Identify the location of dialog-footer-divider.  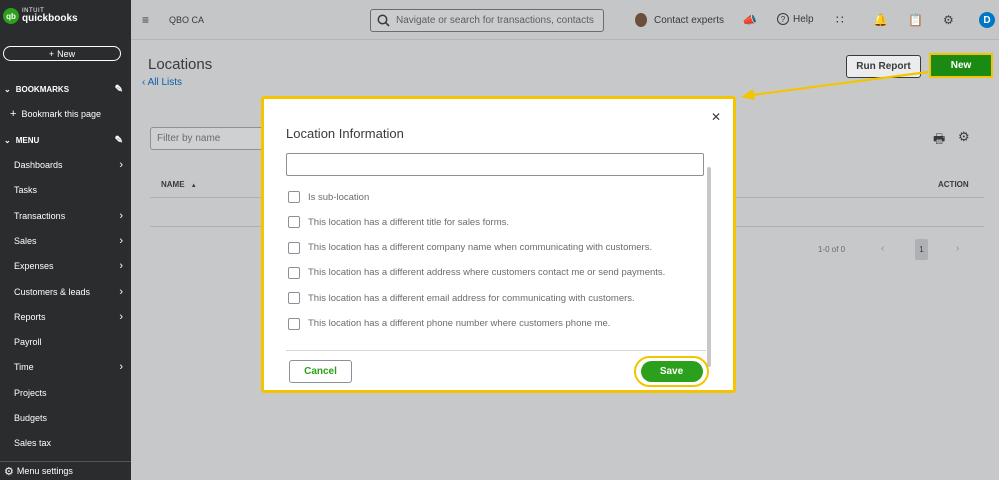
(496, 350).